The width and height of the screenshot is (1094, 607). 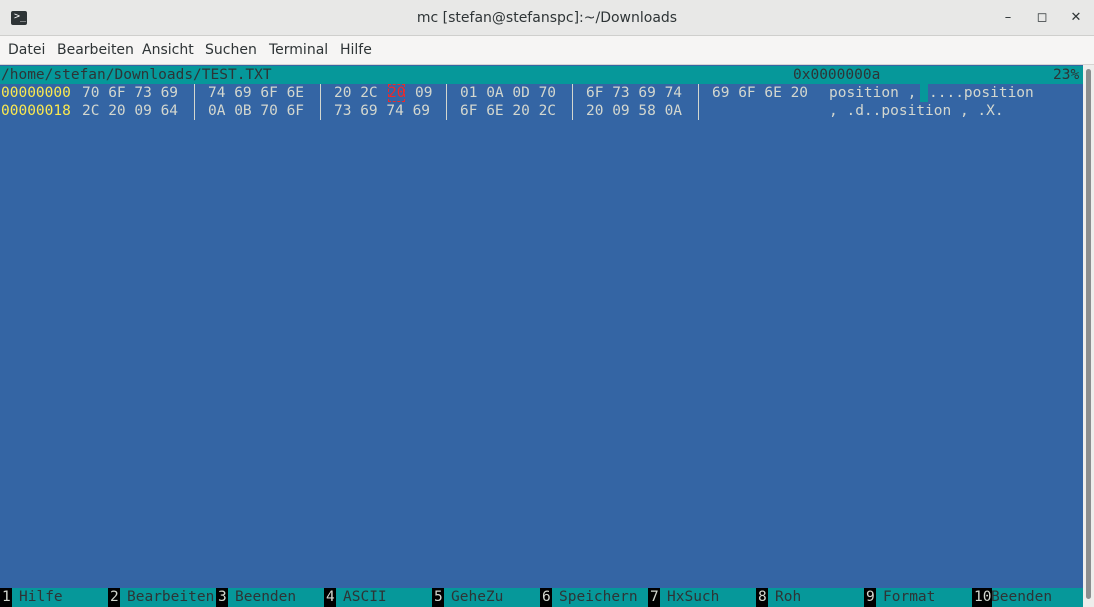 What do you see at coordinates (634, 111) in the screenshot?
I see `hex-group: 20 09 58 0A` at bounding box center [634, 111].